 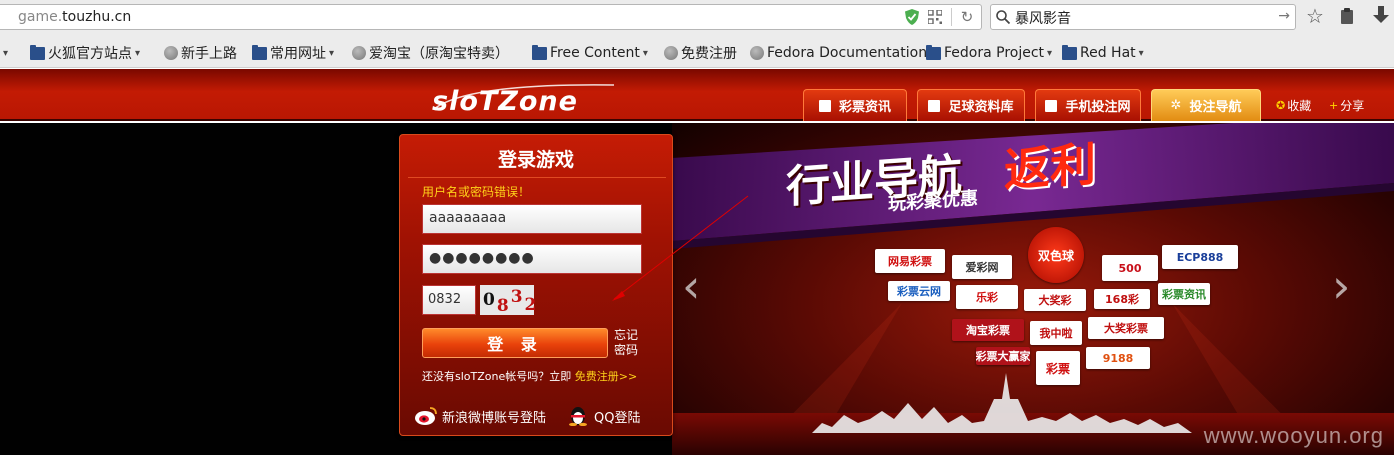 I want to click on bookmark-star-icon: ☆, so click(x=1317, y=16).